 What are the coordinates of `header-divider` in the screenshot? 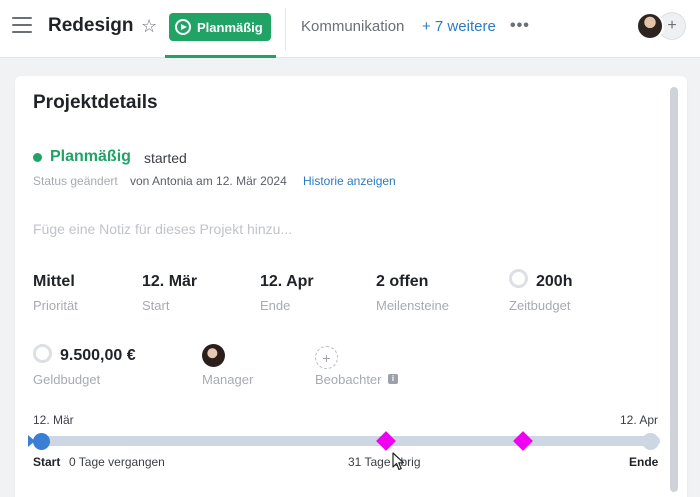 It's located at (285, 29).